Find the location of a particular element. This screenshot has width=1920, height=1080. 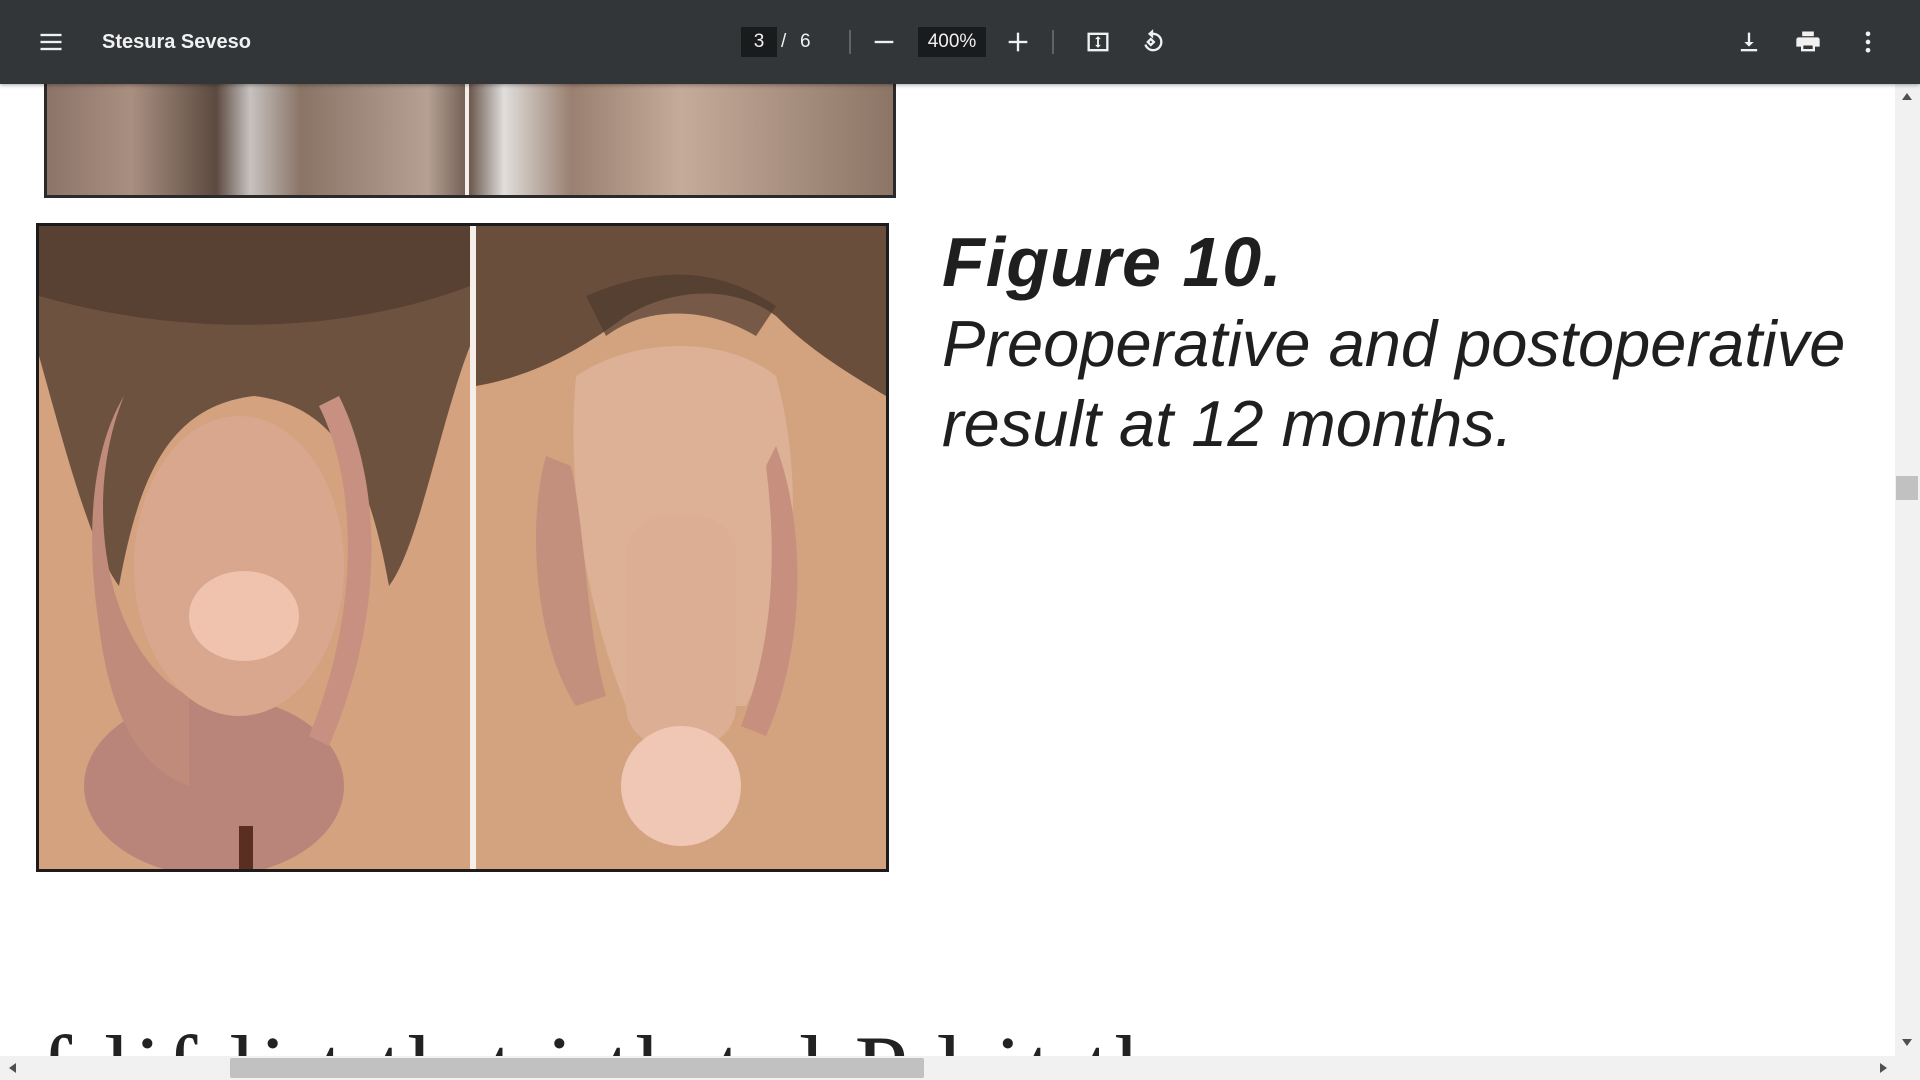

rotate-counterclockwise-icon is located at coordinates (1153, 40).